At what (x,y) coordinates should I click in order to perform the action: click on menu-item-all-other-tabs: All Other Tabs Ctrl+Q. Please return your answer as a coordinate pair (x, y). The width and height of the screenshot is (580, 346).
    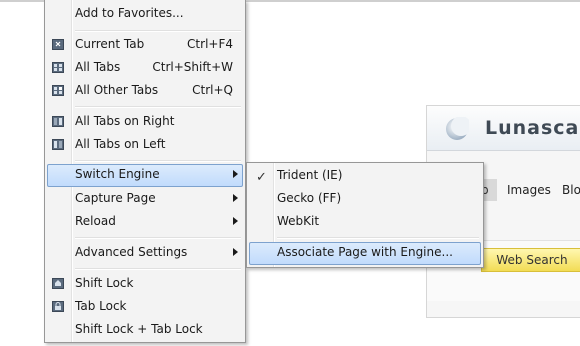
    Looking at the image, I should click on (145, 90).